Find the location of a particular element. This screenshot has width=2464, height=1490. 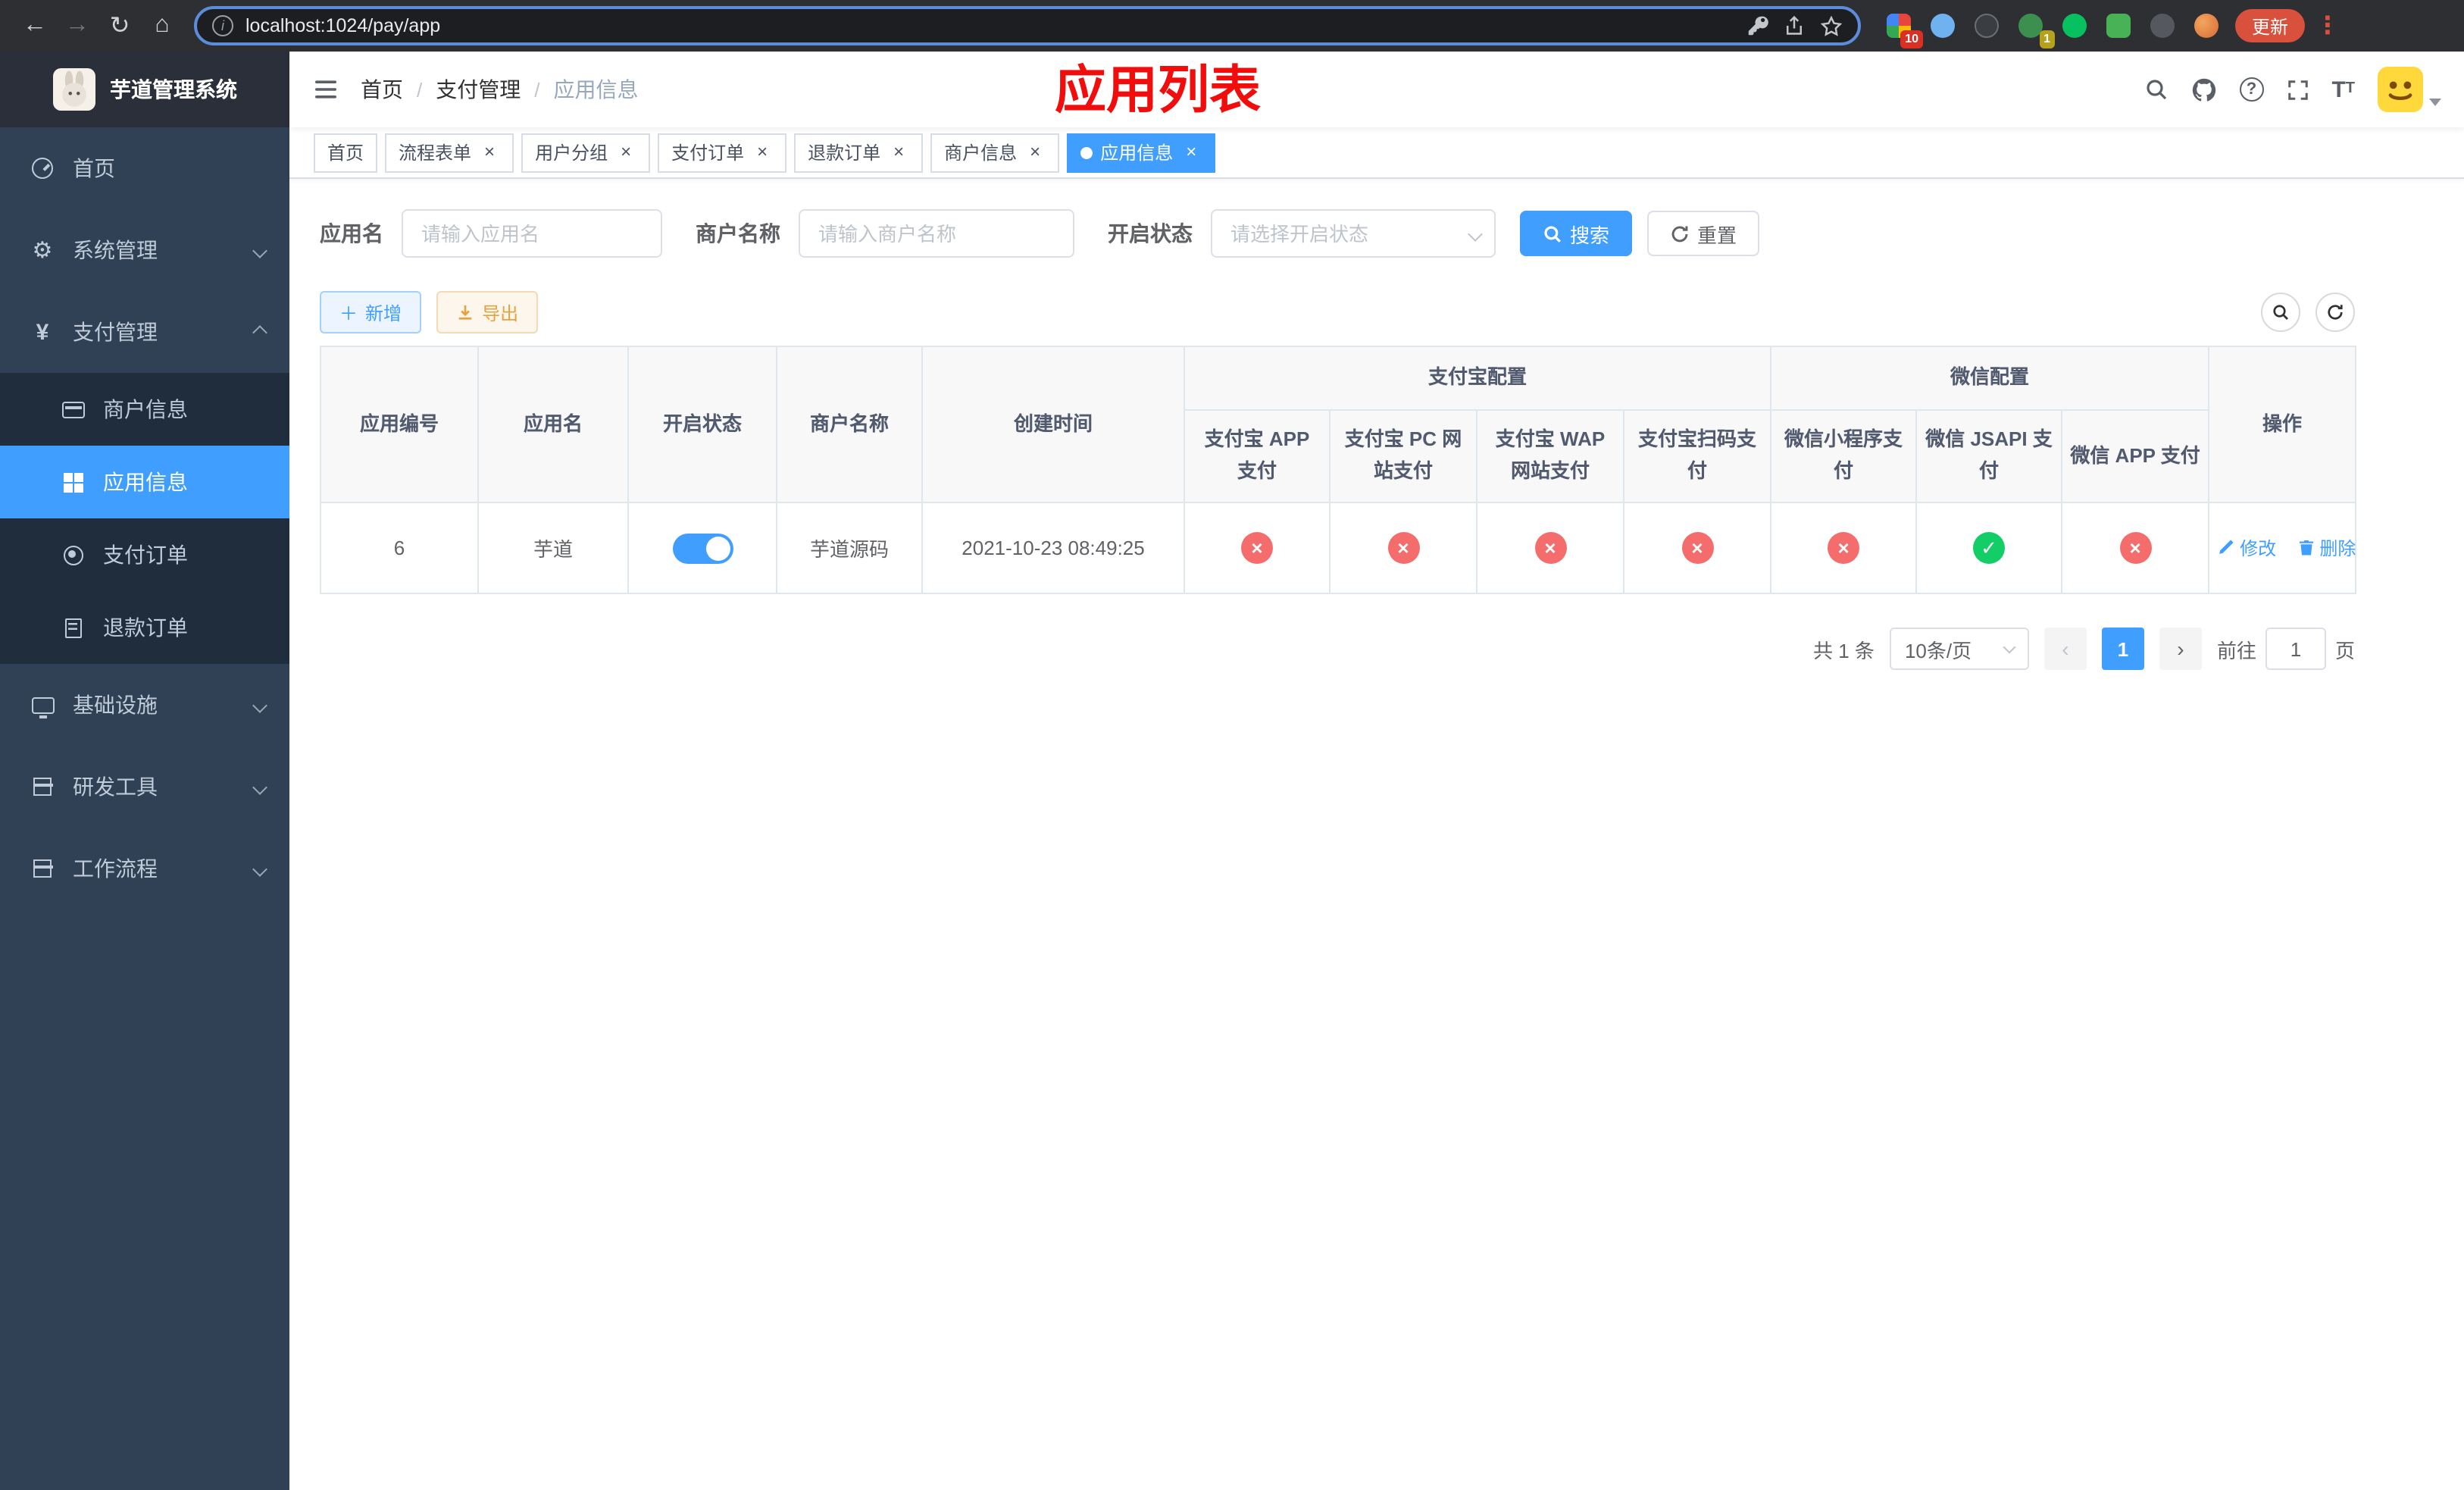

browser-update-button: 更新 is located at coordinates (2270, 26).